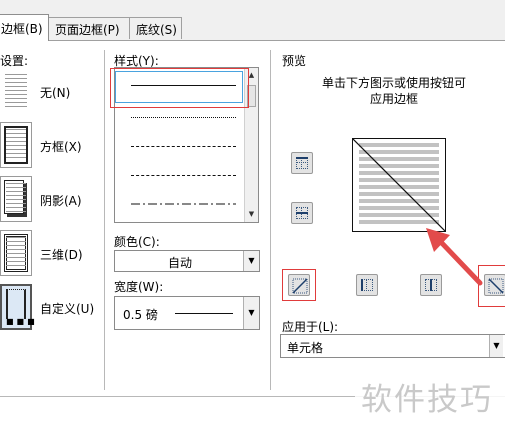 This screenshot has width=505, height=428. I want to click on border-shadow-icon, so click(16, 199).